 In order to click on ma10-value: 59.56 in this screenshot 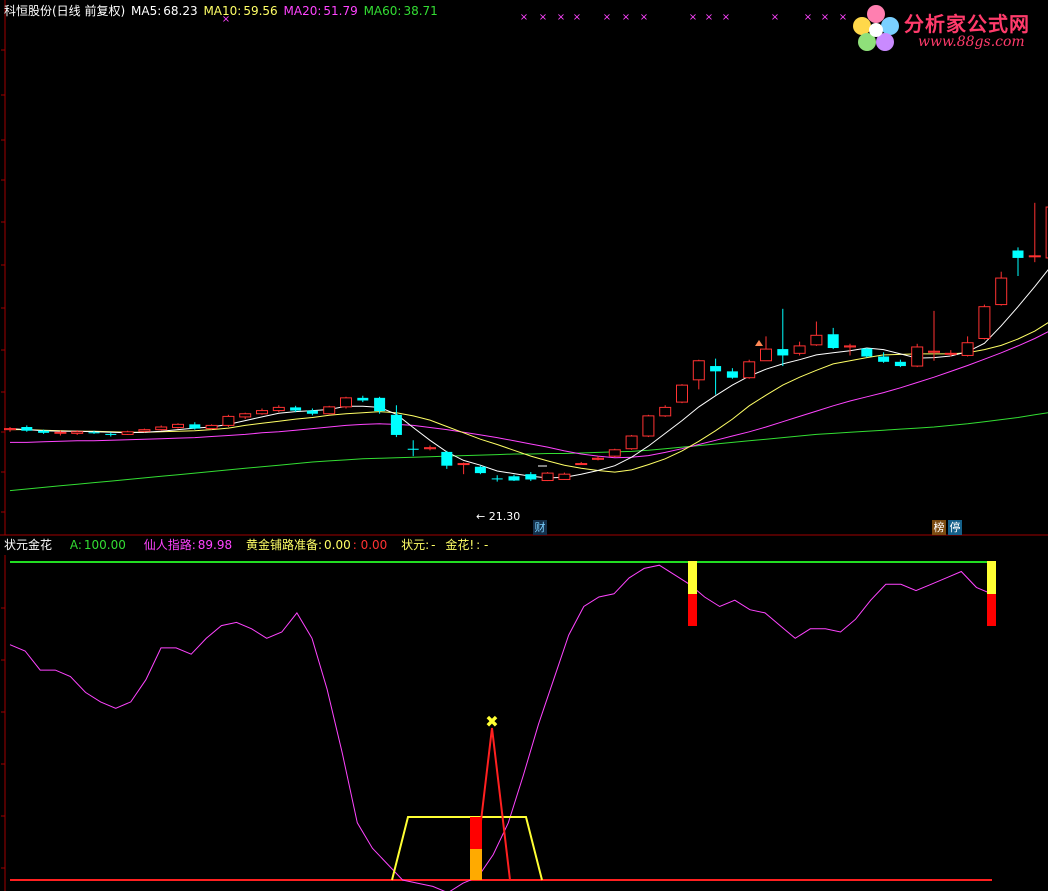, I will do `click(260, 11)`.